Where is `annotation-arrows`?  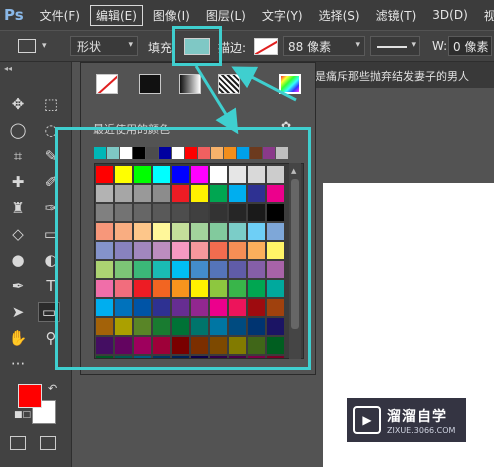 annotation-arrows is located at coordinates (245, 100).